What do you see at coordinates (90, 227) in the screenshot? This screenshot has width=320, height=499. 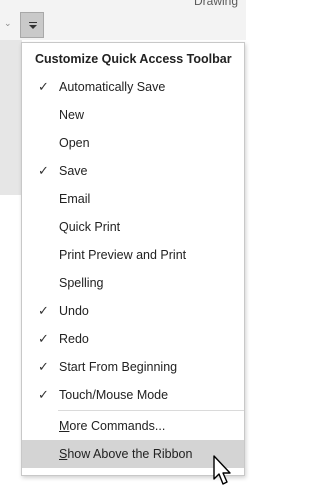 I see `menu-item-label: Quick Print` at bounding box center [90, 227].